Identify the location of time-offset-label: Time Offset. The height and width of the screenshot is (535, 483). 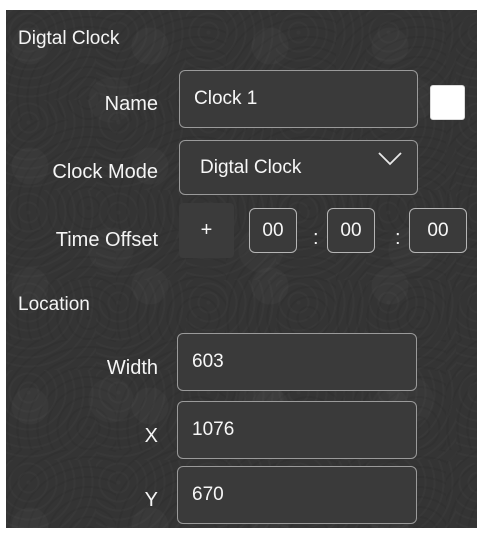
(106, 240).